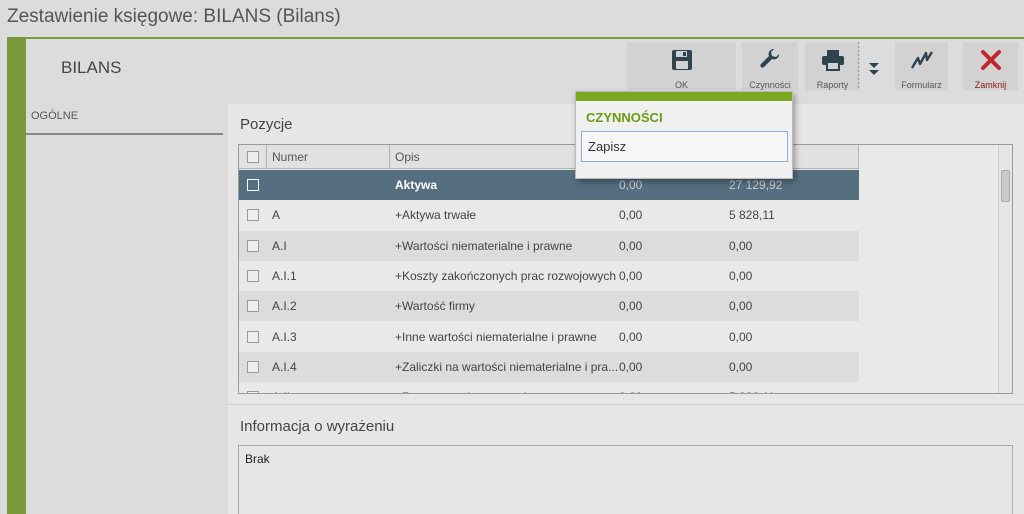  I want to click on table-row: A.II +Rzeczowe aktywa trwałe0,00 5 828,11, so click(549, 387).